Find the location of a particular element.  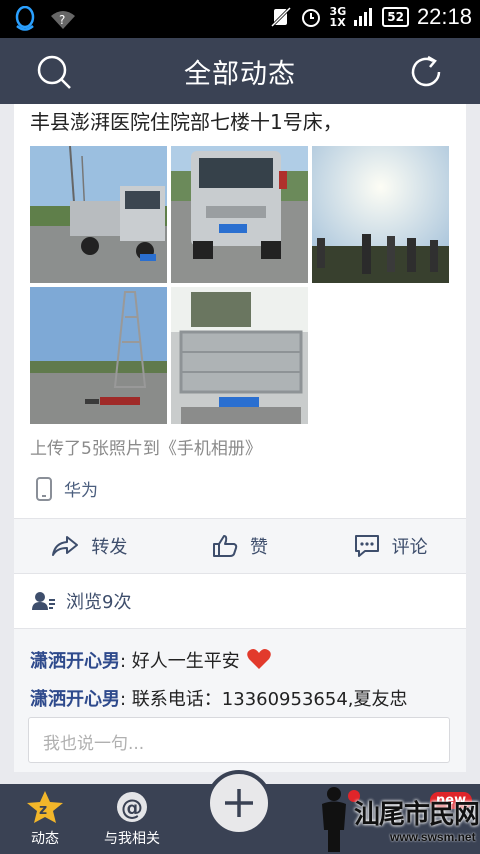

share-arrow-icon is located at coordinates (65, 546).